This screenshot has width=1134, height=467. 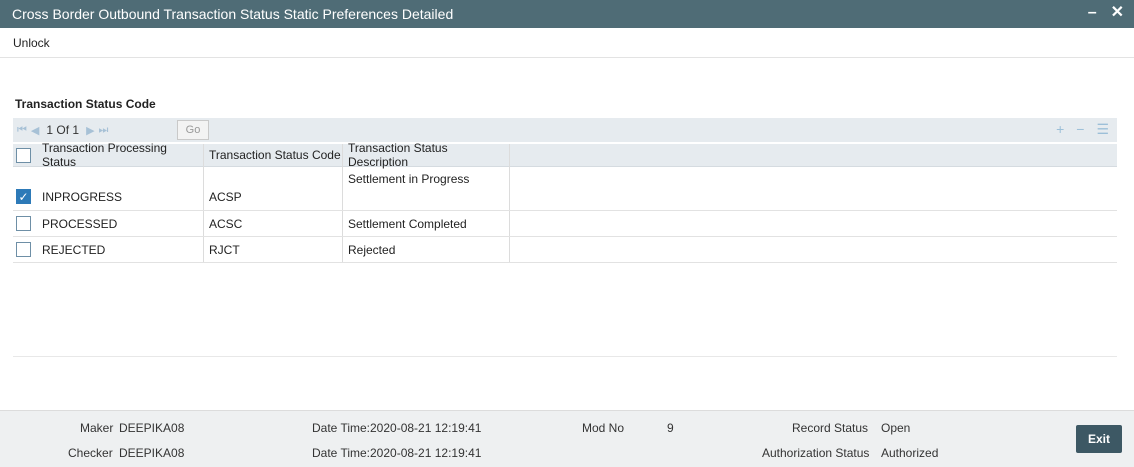 What do you see at coordinates (63, 130) in the screenshot?
I see `page-indicator: 1 Of 1` at bounding box center [63, 130].